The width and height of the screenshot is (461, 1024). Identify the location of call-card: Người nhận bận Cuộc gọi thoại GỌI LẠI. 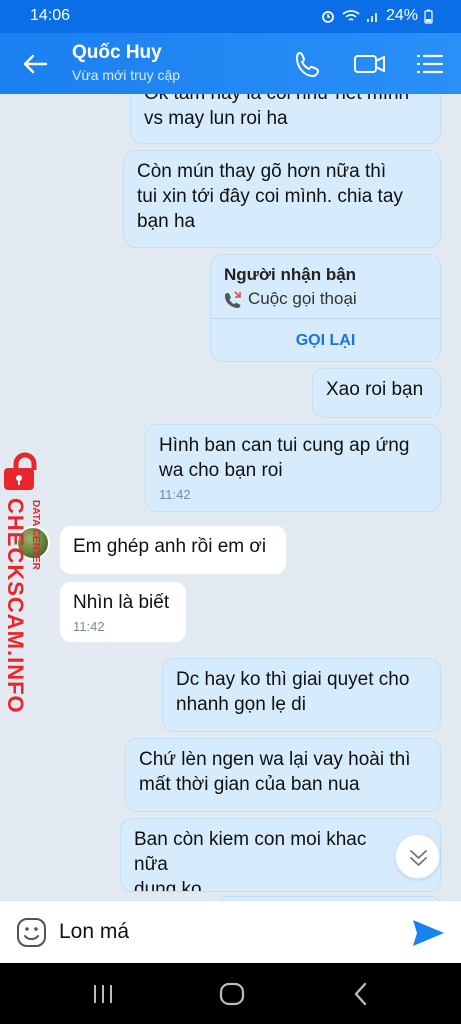
(325, 308).